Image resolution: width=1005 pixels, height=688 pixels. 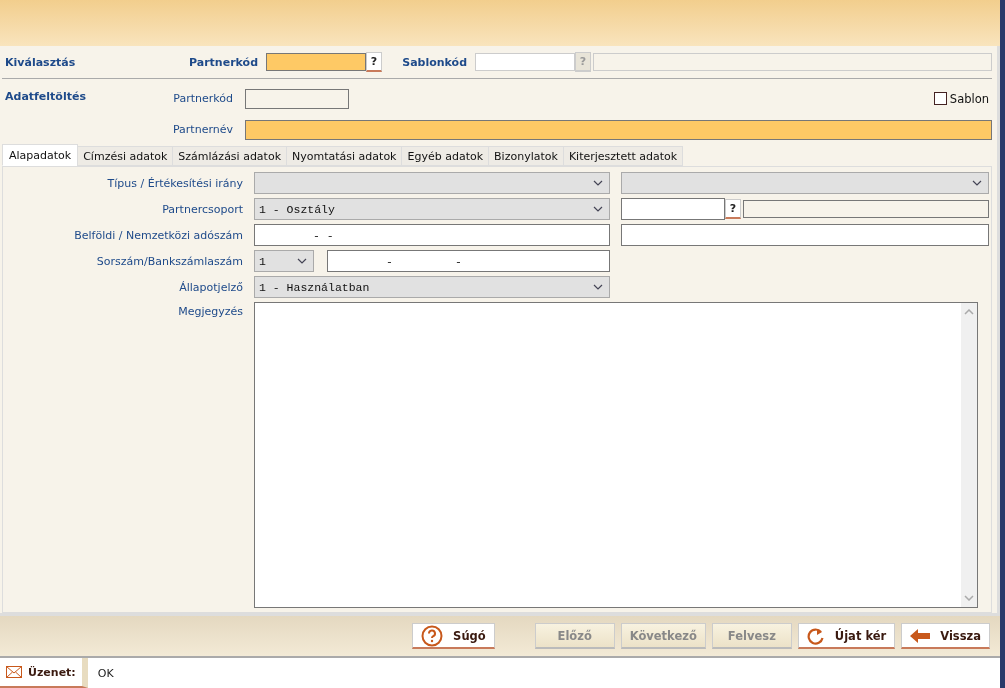 I want to click on field-label: Állapotjelző, so click(x=210, y=287).